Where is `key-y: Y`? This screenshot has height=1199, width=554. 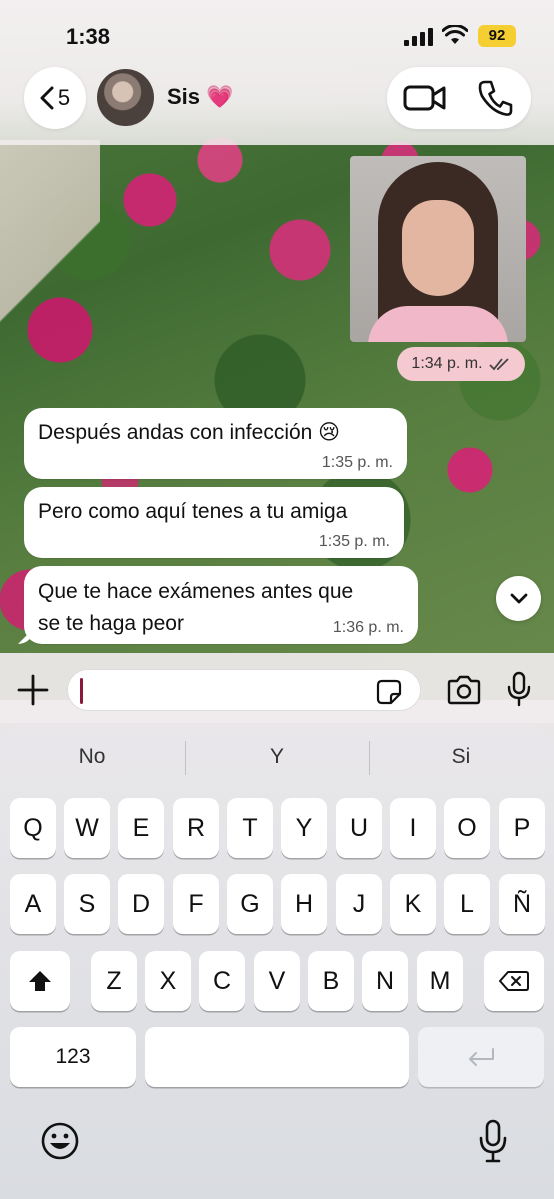 key-y: Y is located at coordinates (304, 828).